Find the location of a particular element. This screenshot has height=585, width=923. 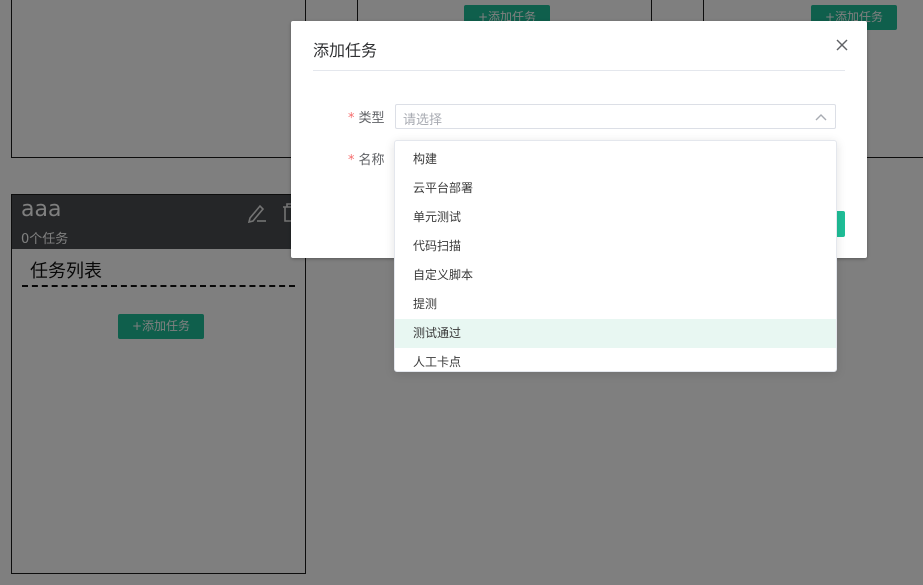

dropdown-option: 代码扫描 is located at coordinates (615, 246).